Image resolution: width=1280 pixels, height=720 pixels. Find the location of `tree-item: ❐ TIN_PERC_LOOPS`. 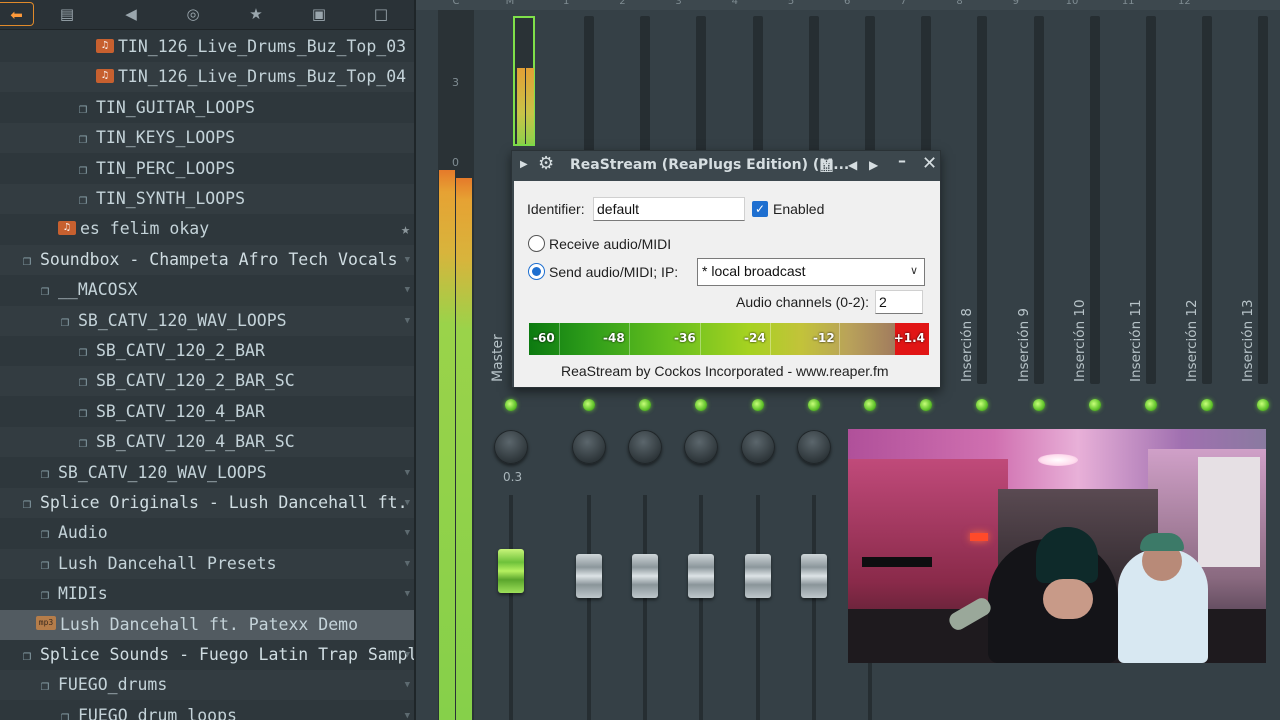

tree-item: ❐ TIN_PERC_LOOPS is located at coordinates (208, 169).